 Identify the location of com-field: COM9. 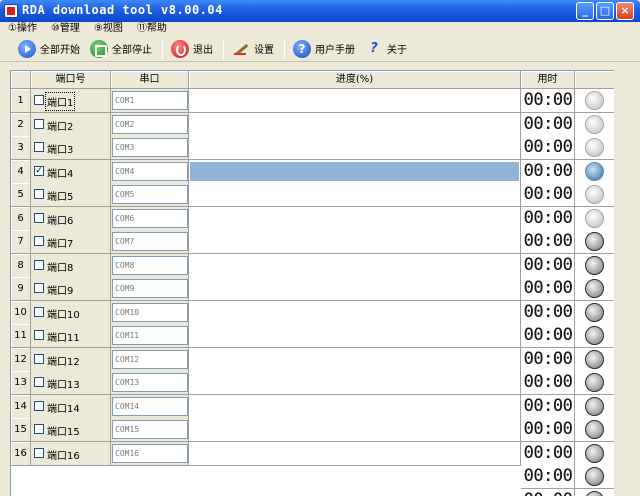
(150, 288).